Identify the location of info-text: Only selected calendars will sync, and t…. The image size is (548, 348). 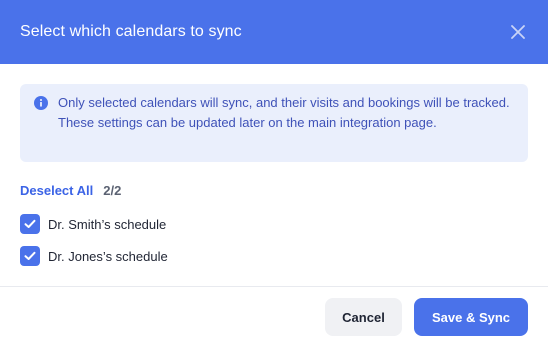
(284, 112).